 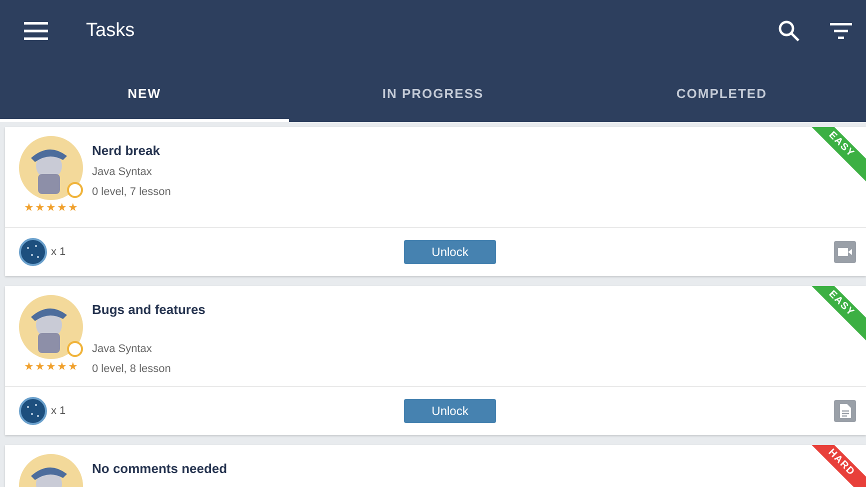 I want to click on lesson-info: 0 level, 8 lesson, so click(x=132, y=369).